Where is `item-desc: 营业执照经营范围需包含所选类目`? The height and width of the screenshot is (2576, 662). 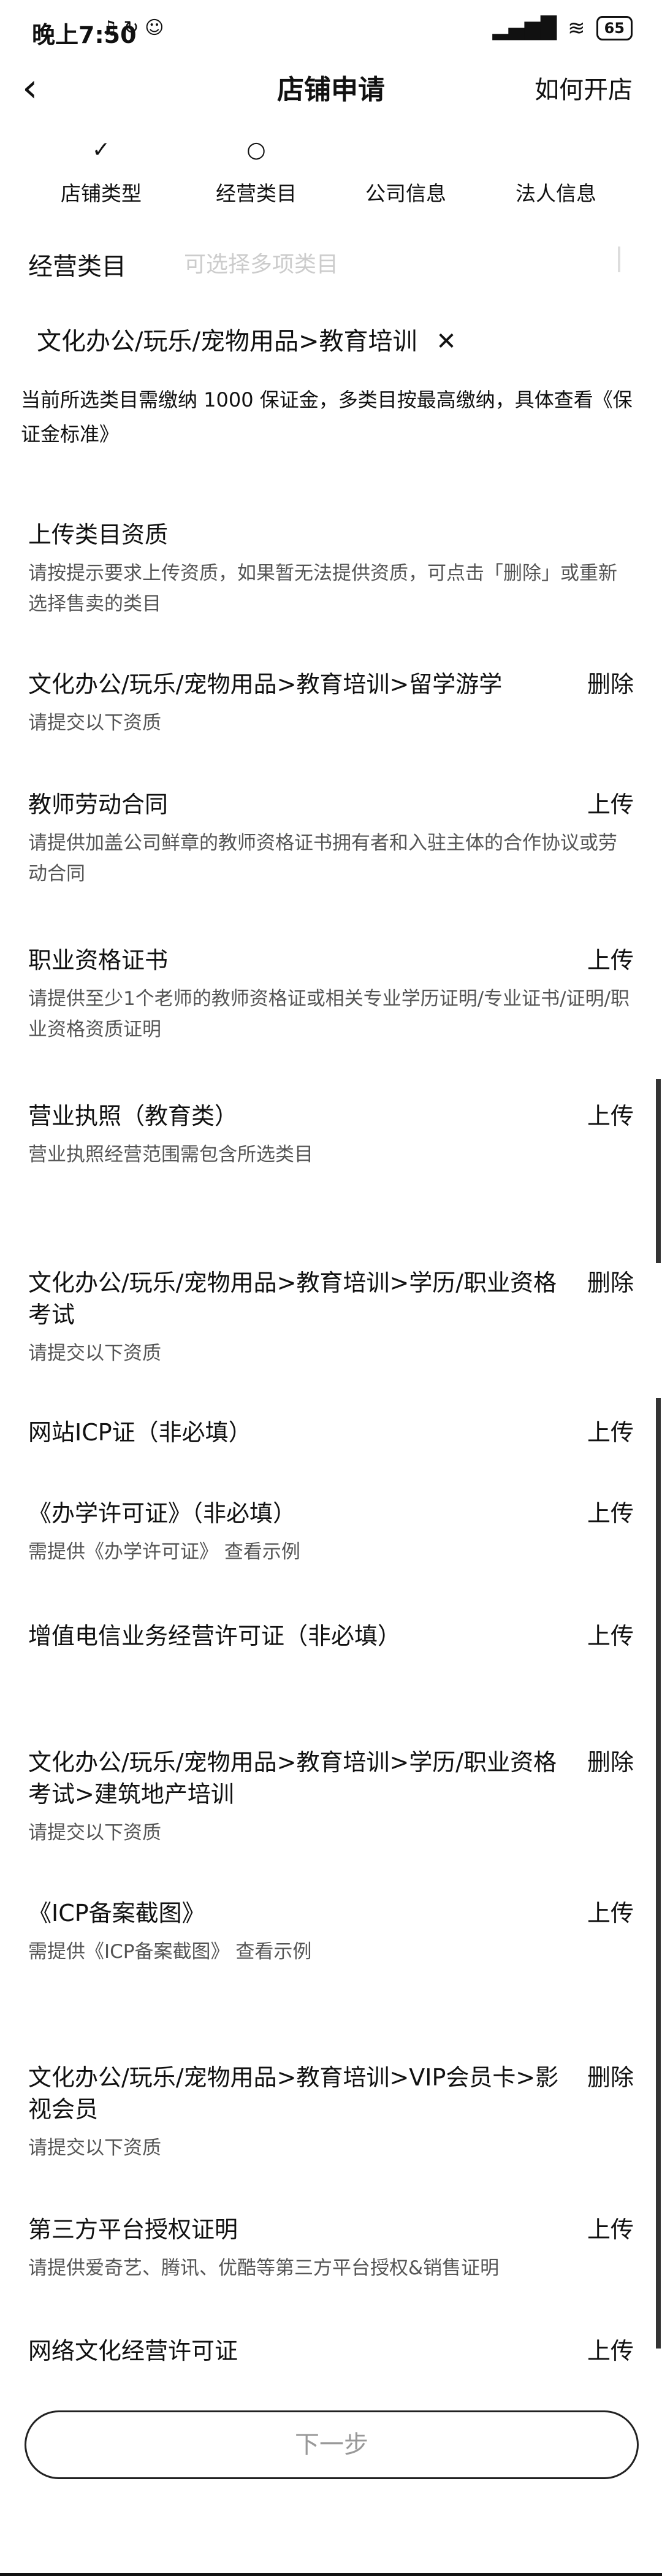
item-desc: 营业执照经营范围需包含所选类目 is located at coordinates (170, 1155).